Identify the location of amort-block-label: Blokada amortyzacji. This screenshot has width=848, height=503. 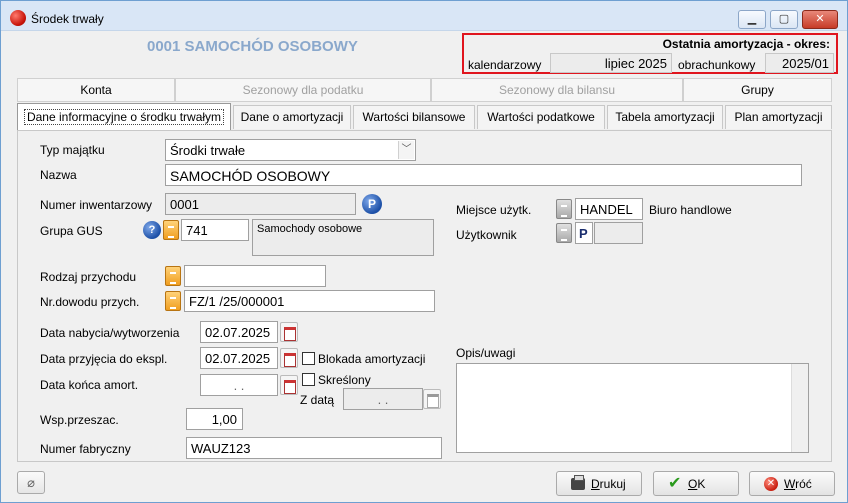
(372, 359).